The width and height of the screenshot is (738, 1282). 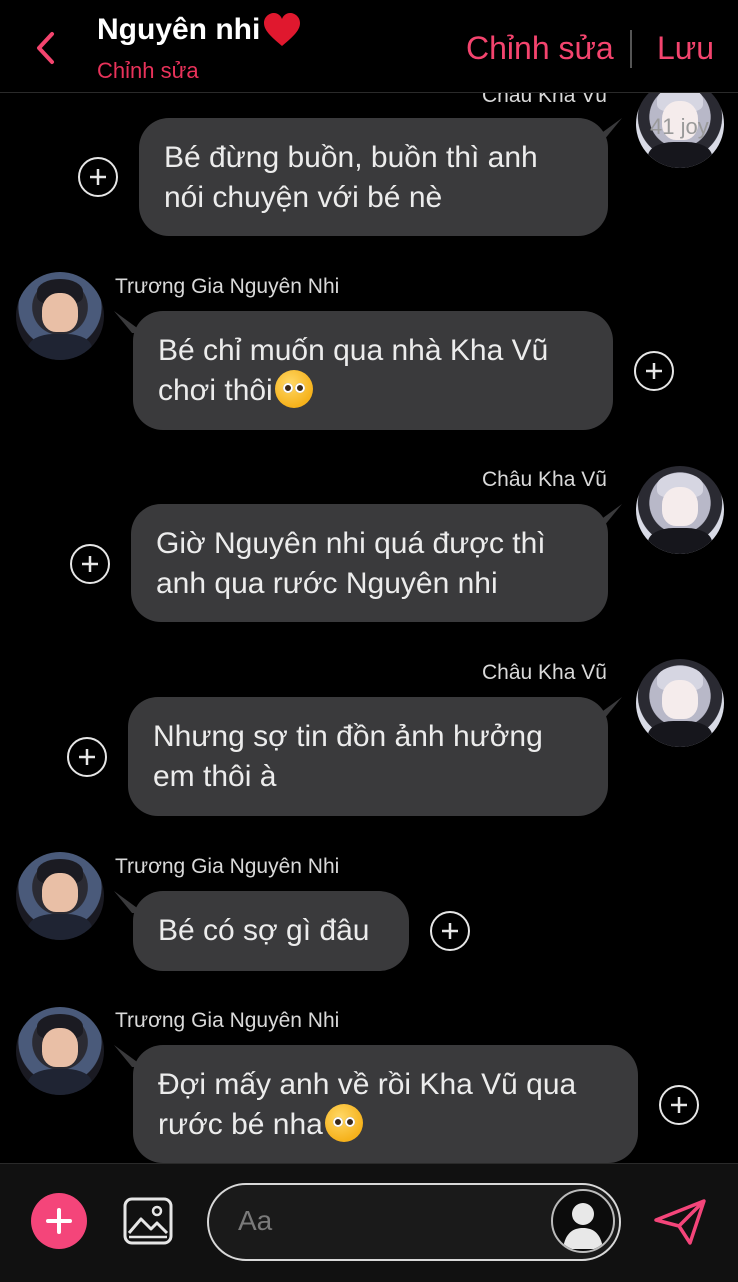 What do you see at coordinates (179, 29) in the screenshot?
I see `chat-title-text: Nguyên nhi` at bounding box center [179, 29].